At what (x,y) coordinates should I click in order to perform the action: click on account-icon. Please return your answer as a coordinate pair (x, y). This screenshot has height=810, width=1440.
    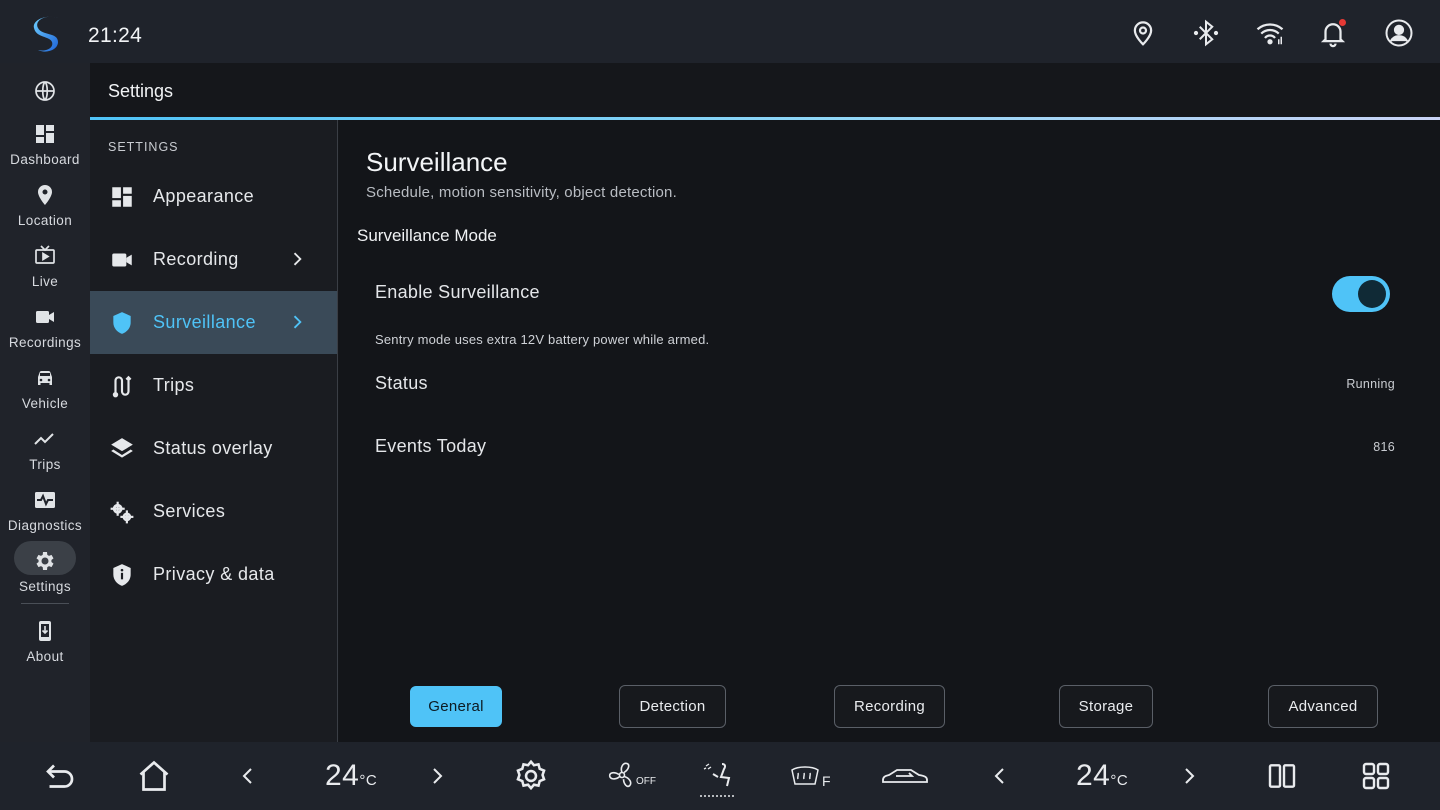
    Looking at the image, I should click on (1399, 33).